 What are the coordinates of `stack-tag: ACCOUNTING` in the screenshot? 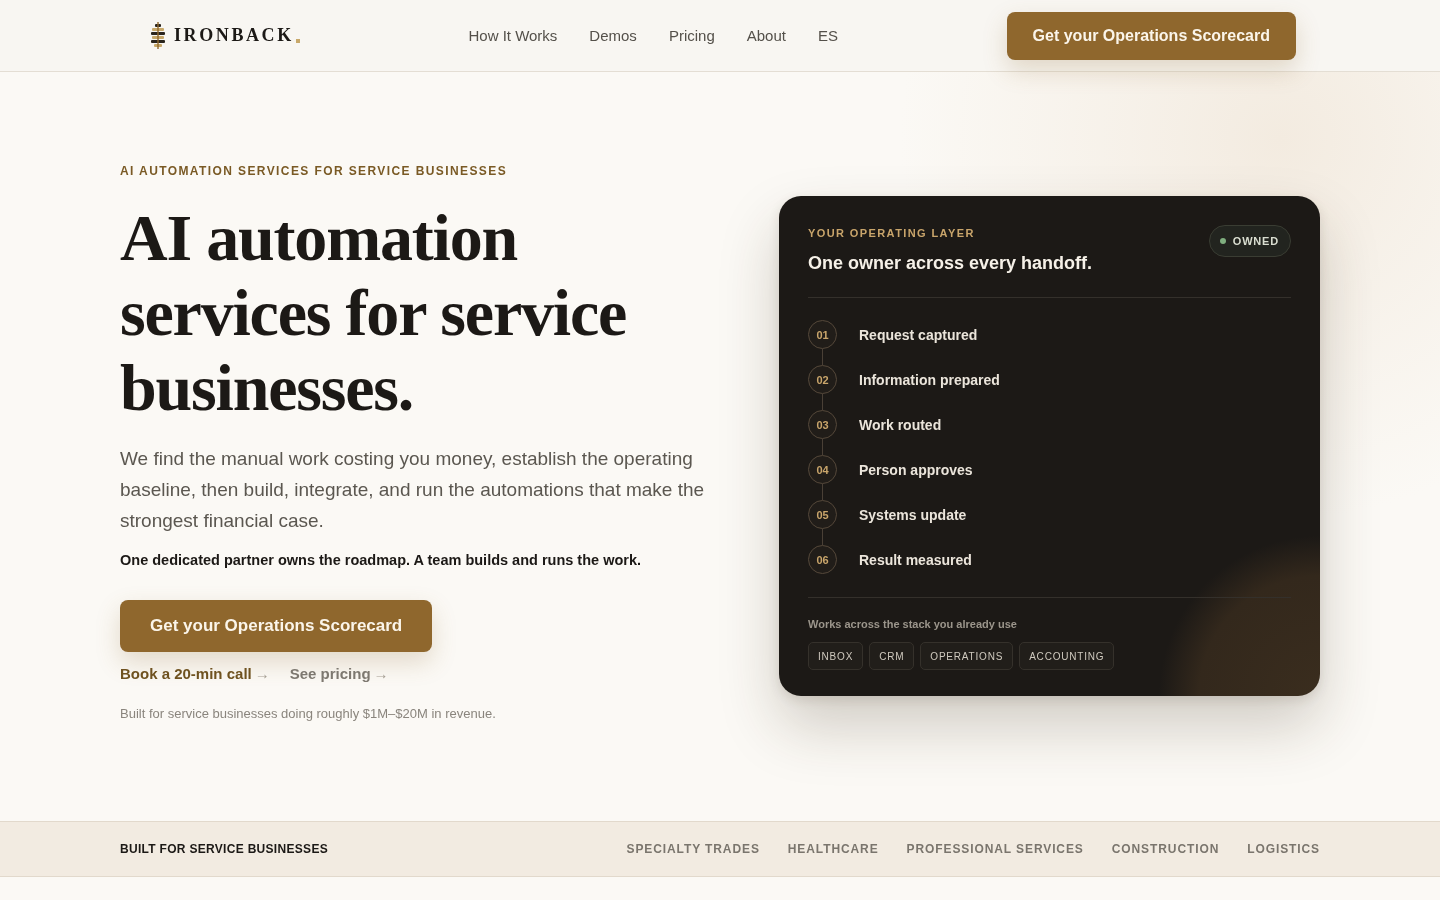 It's located at (1067, 656).